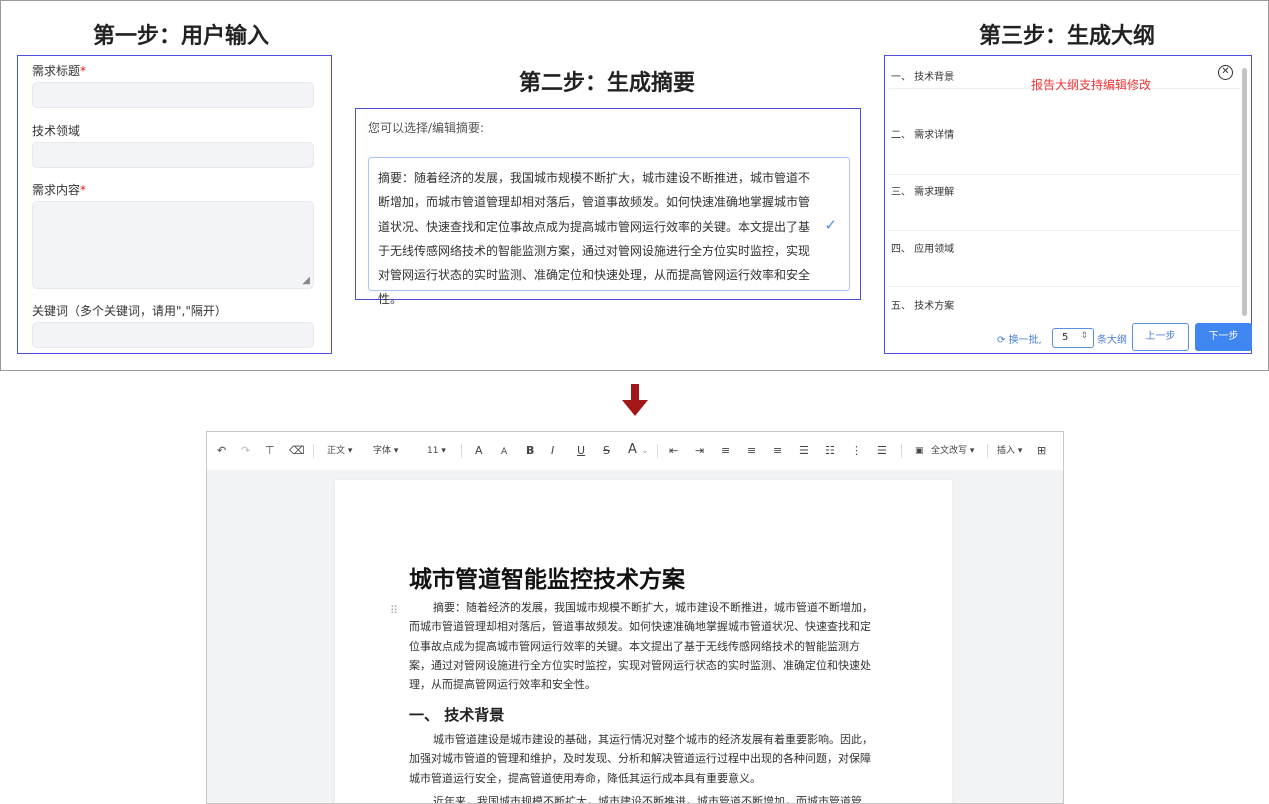 The height and width of the screenshot is (804, 1269). Describe the element at coordinates (547, 577) in the screenshot. I see `document-title: 城市管道智能监控技术方案` at that location.